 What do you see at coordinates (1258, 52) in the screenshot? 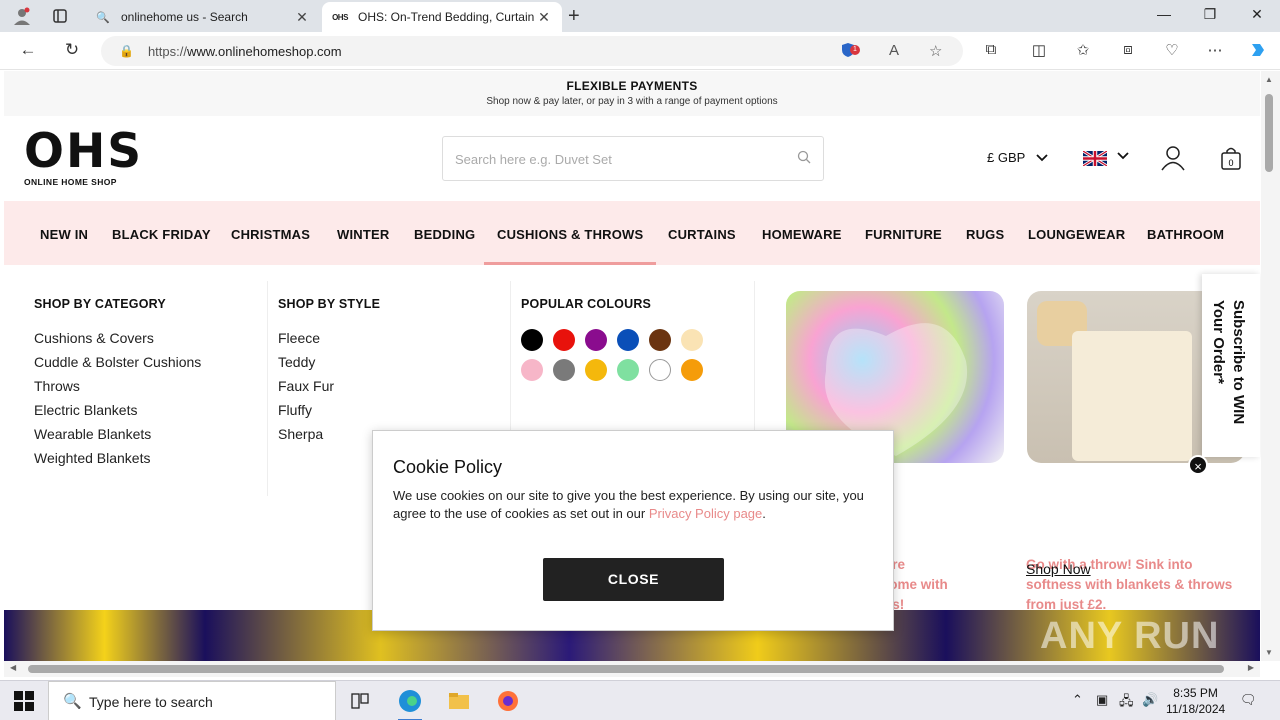
I see `copilot-icon` at bounding box center [1258, 52].